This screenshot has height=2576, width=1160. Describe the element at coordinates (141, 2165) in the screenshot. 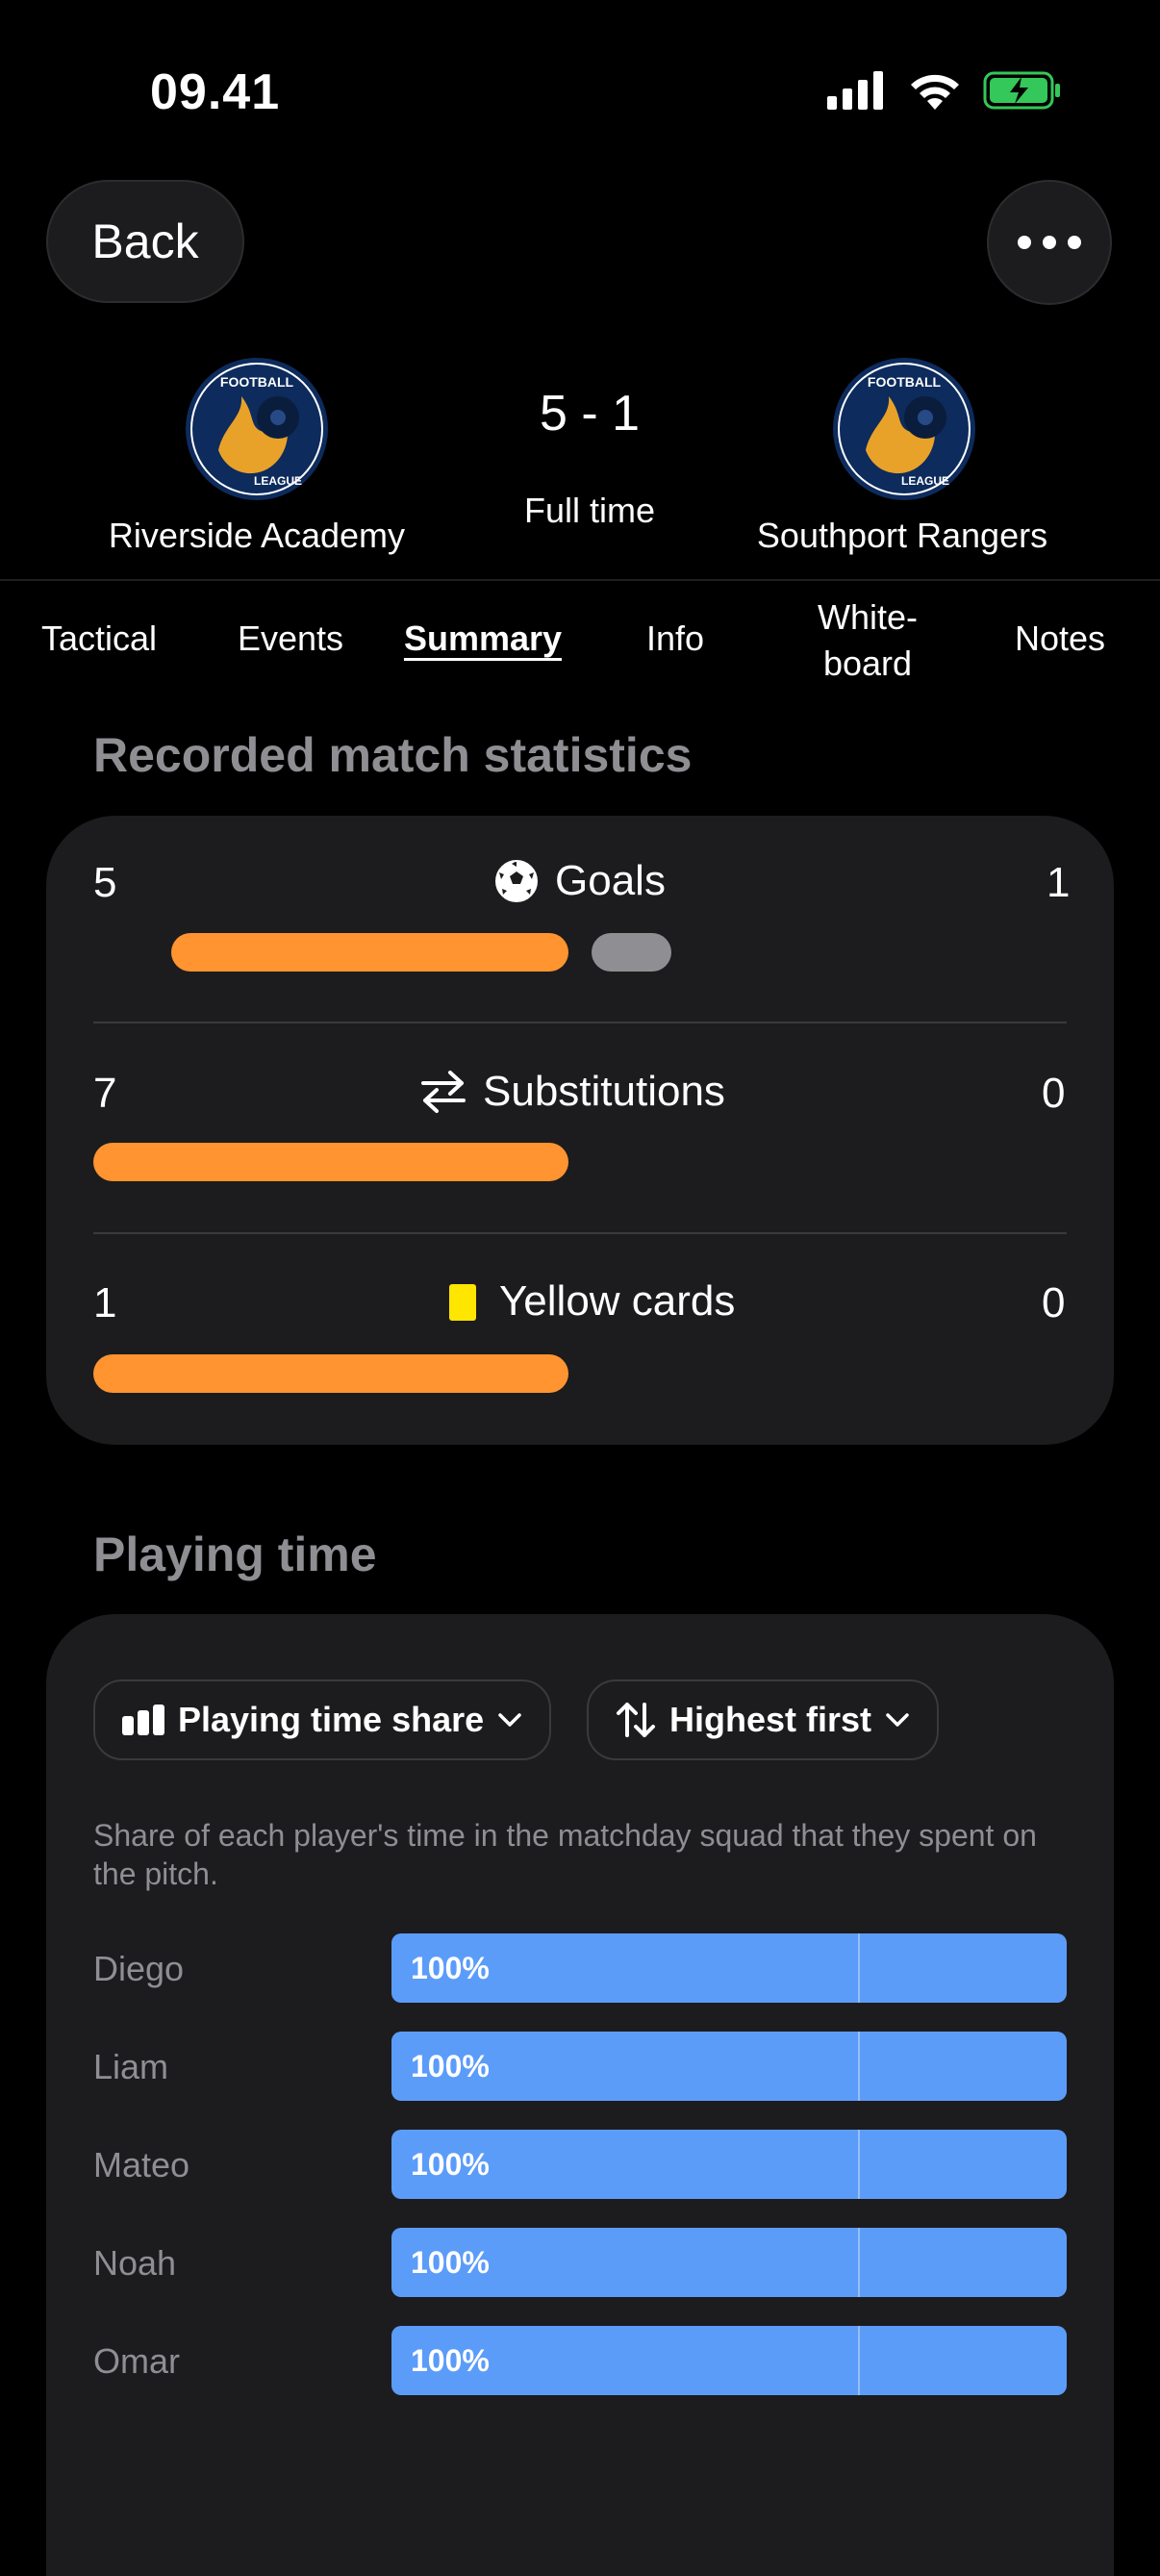

I see `player-name: Mateo` at that location.